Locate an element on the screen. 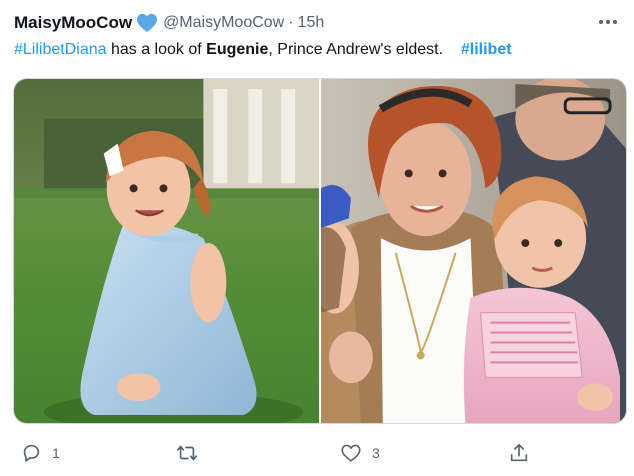 This screenshot has height=476, width=634. like-icon is located at coordinates (351, 453).